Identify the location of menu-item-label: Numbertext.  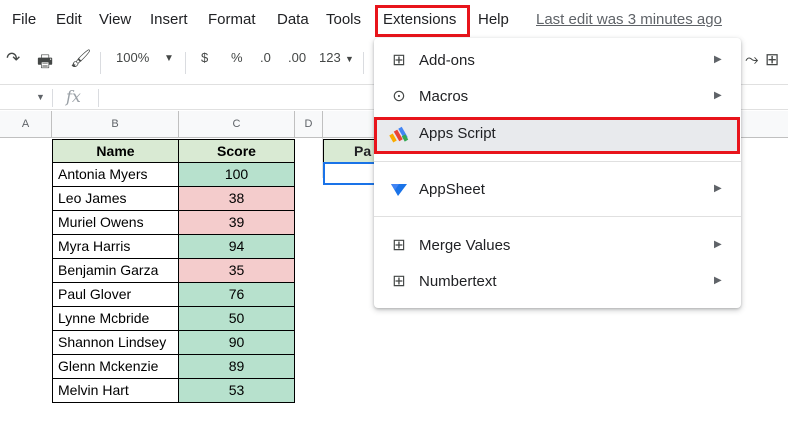
(458, 281).